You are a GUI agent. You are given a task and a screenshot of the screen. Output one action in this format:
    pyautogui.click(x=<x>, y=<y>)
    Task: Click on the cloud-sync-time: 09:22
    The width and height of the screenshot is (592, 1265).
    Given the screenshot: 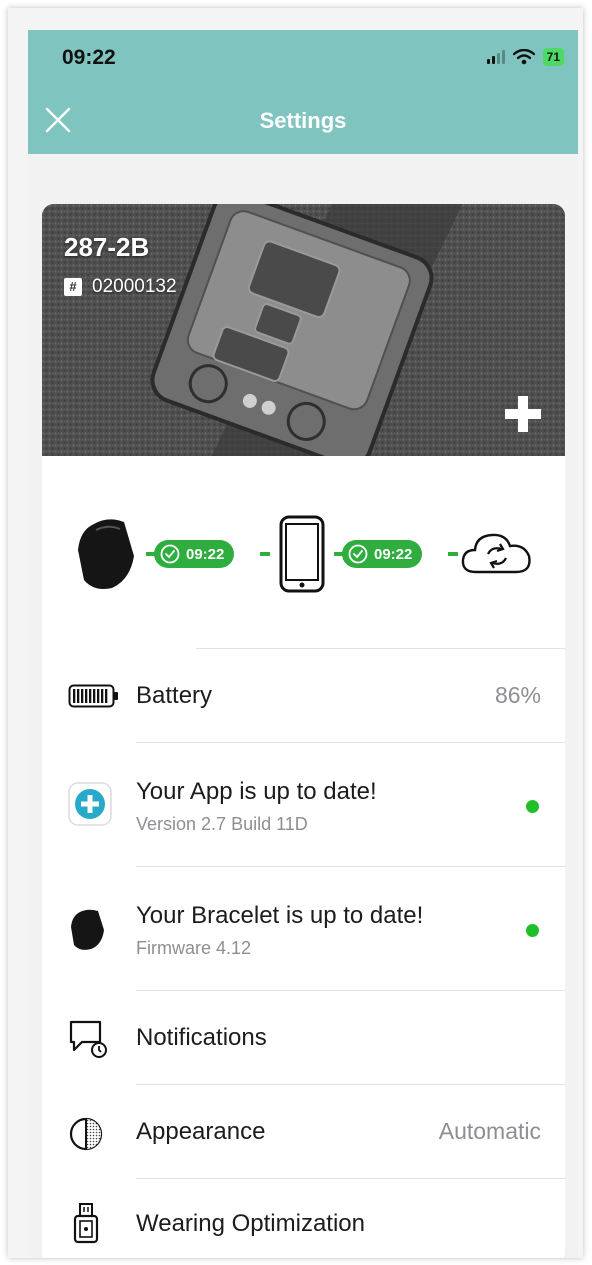 What is the action you would take?
    pyautogui.click(x=393, y=554)
    